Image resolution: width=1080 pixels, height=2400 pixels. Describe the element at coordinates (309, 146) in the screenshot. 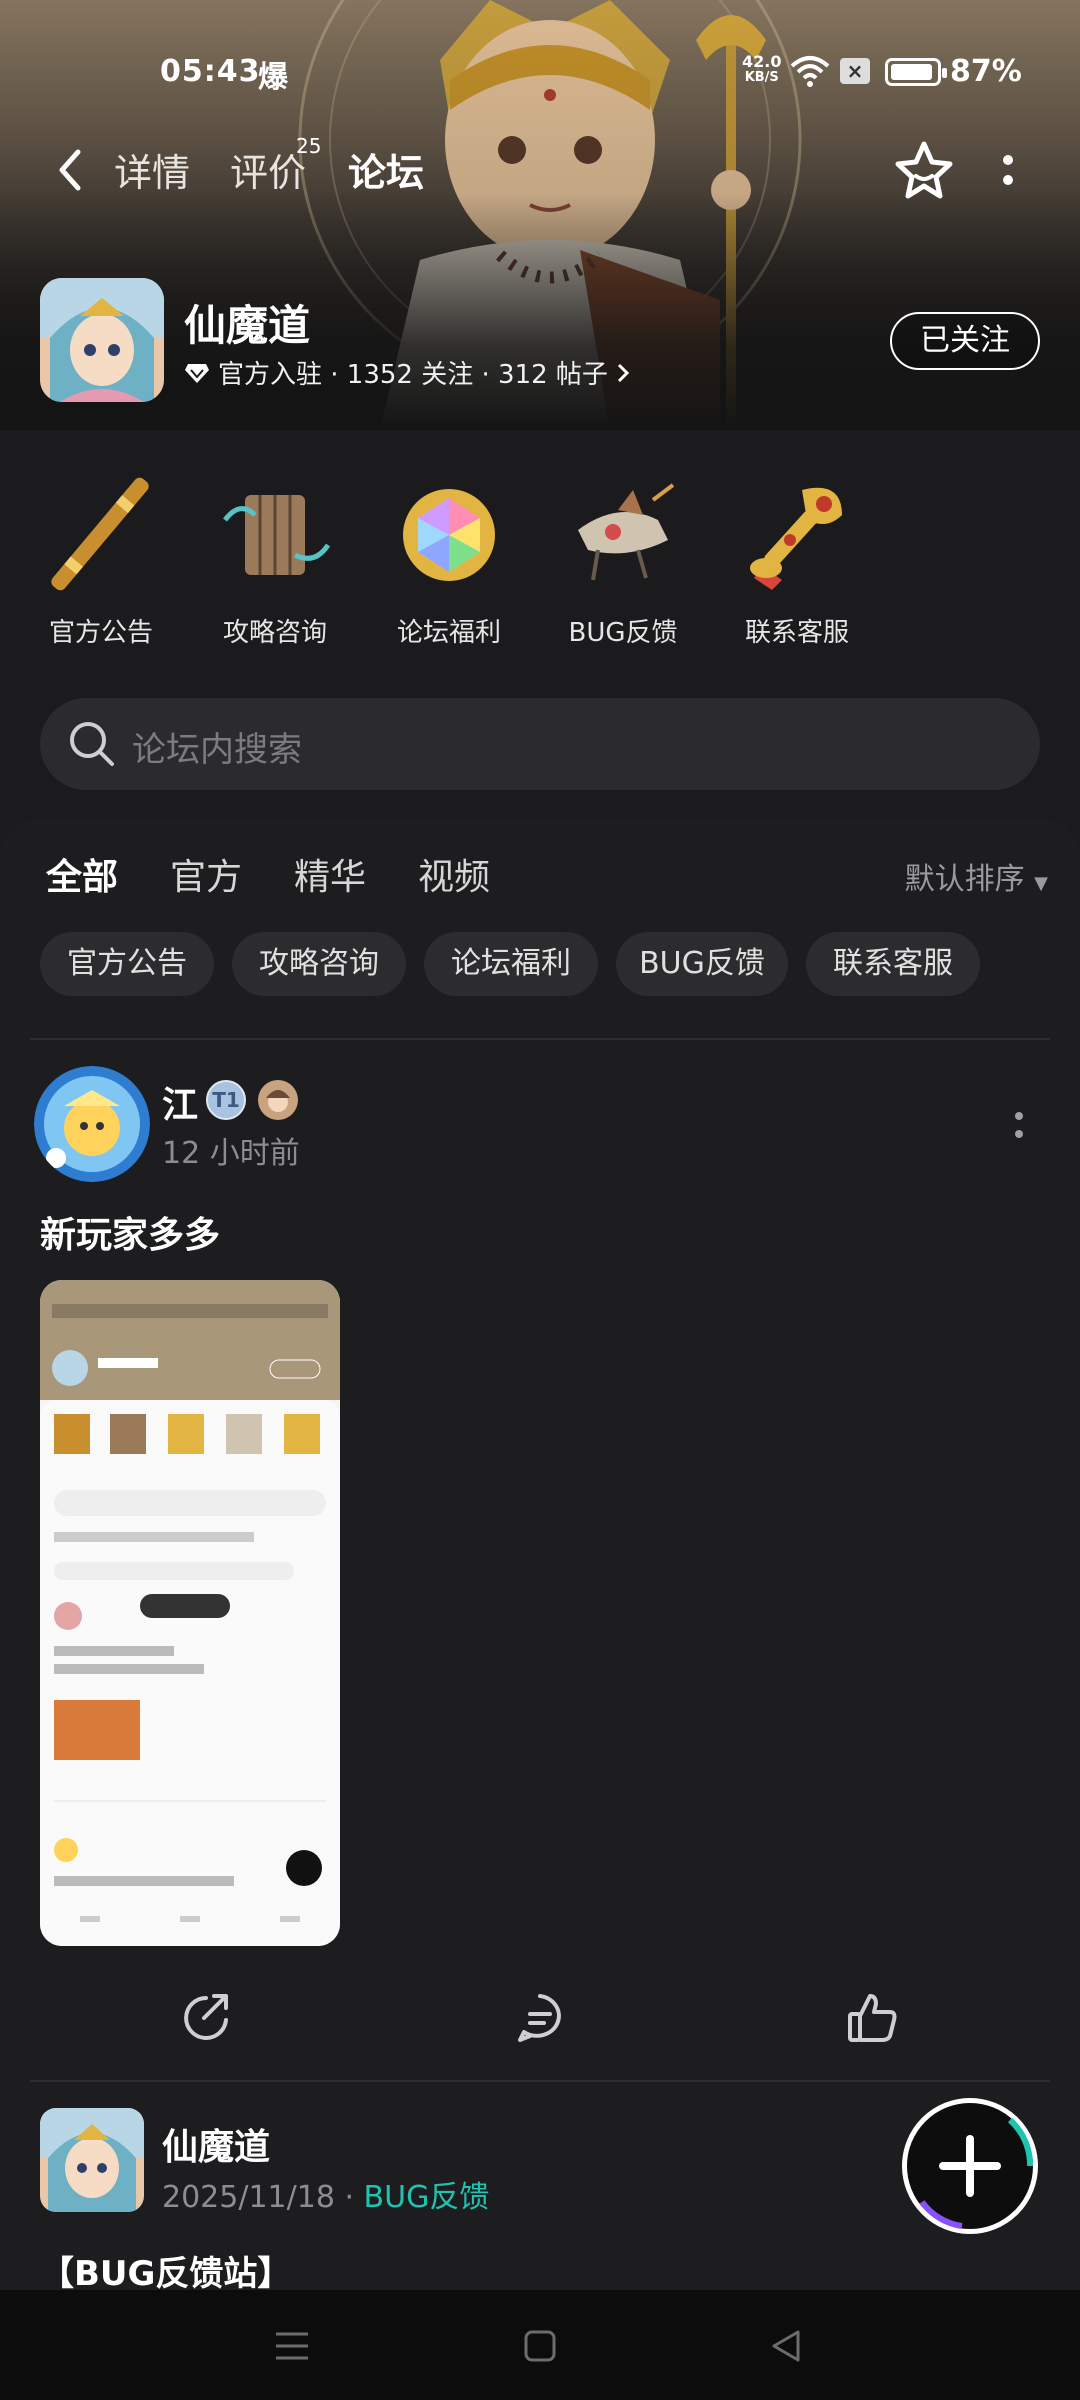

I see `reviews-count-badge: 25` at that location.